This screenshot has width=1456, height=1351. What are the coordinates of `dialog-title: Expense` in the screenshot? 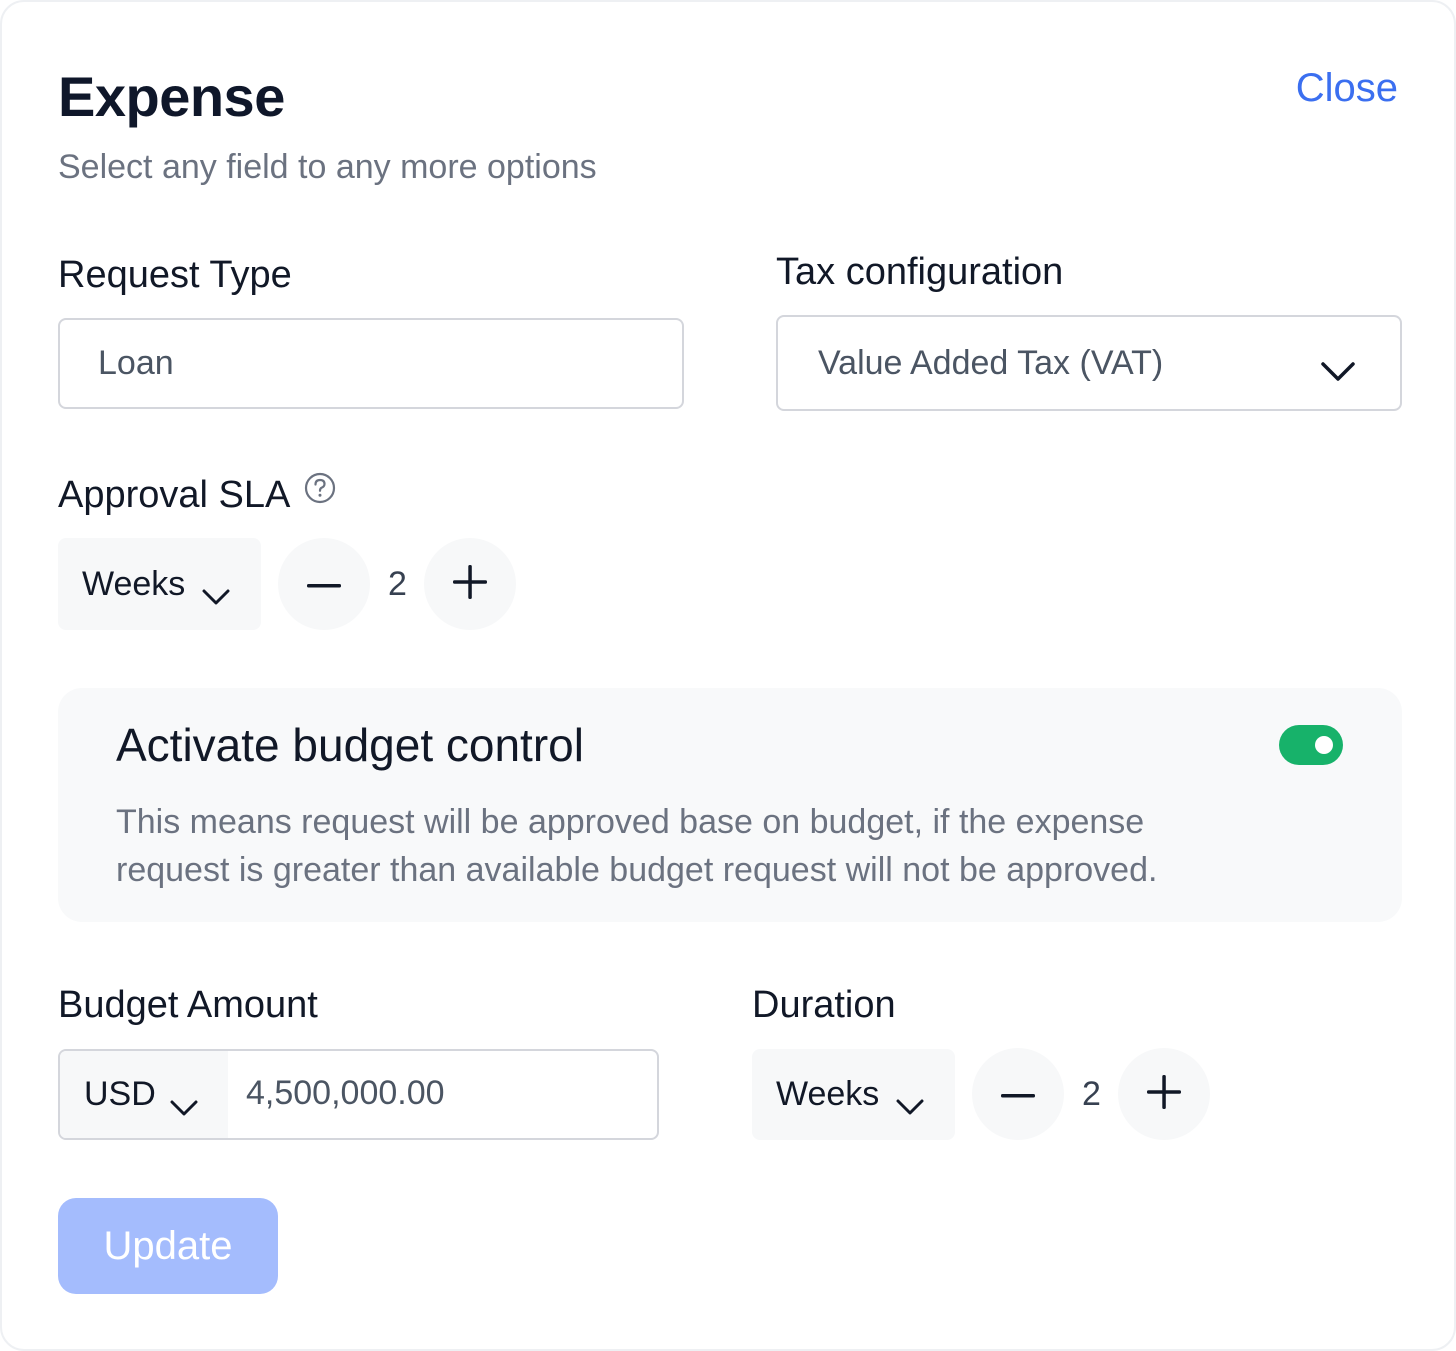 It's located at (171, 96).